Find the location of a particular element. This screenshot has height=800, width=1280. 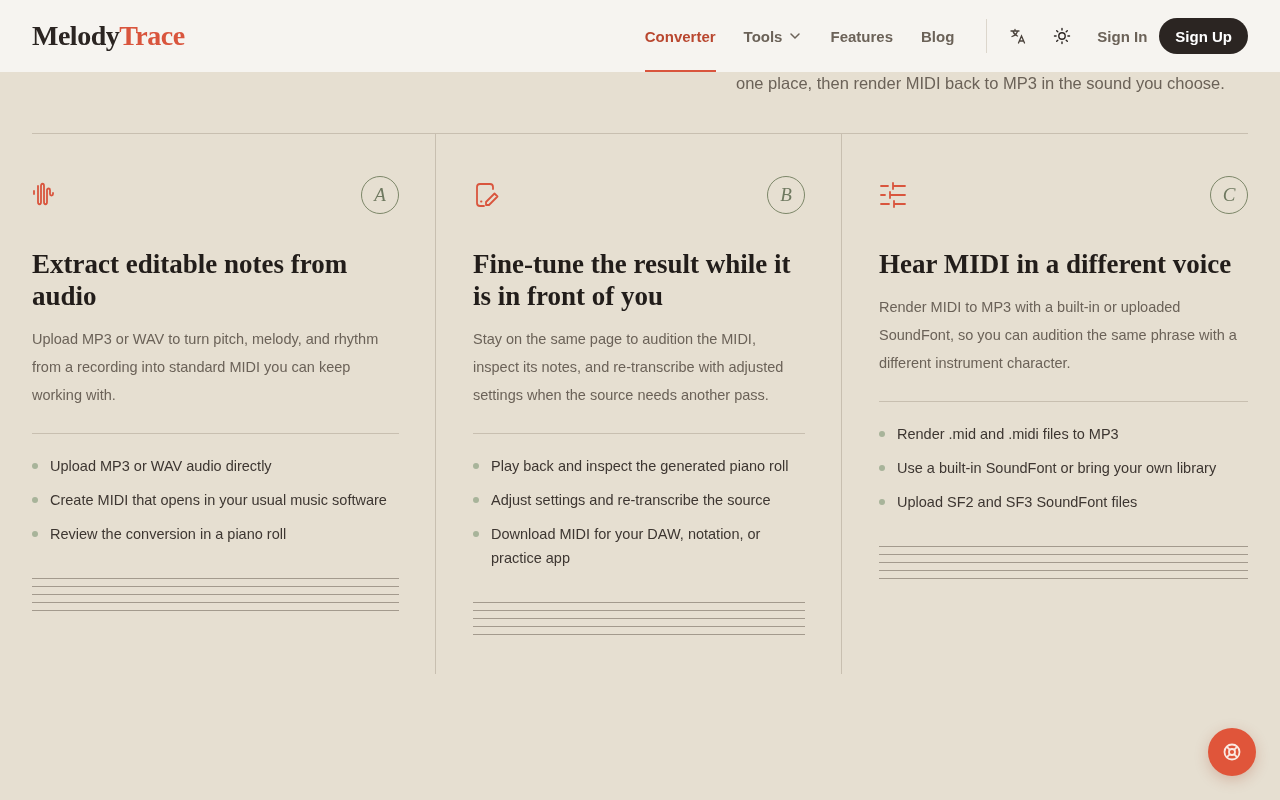

document-edit-icon is located at coordinates (487, 195).